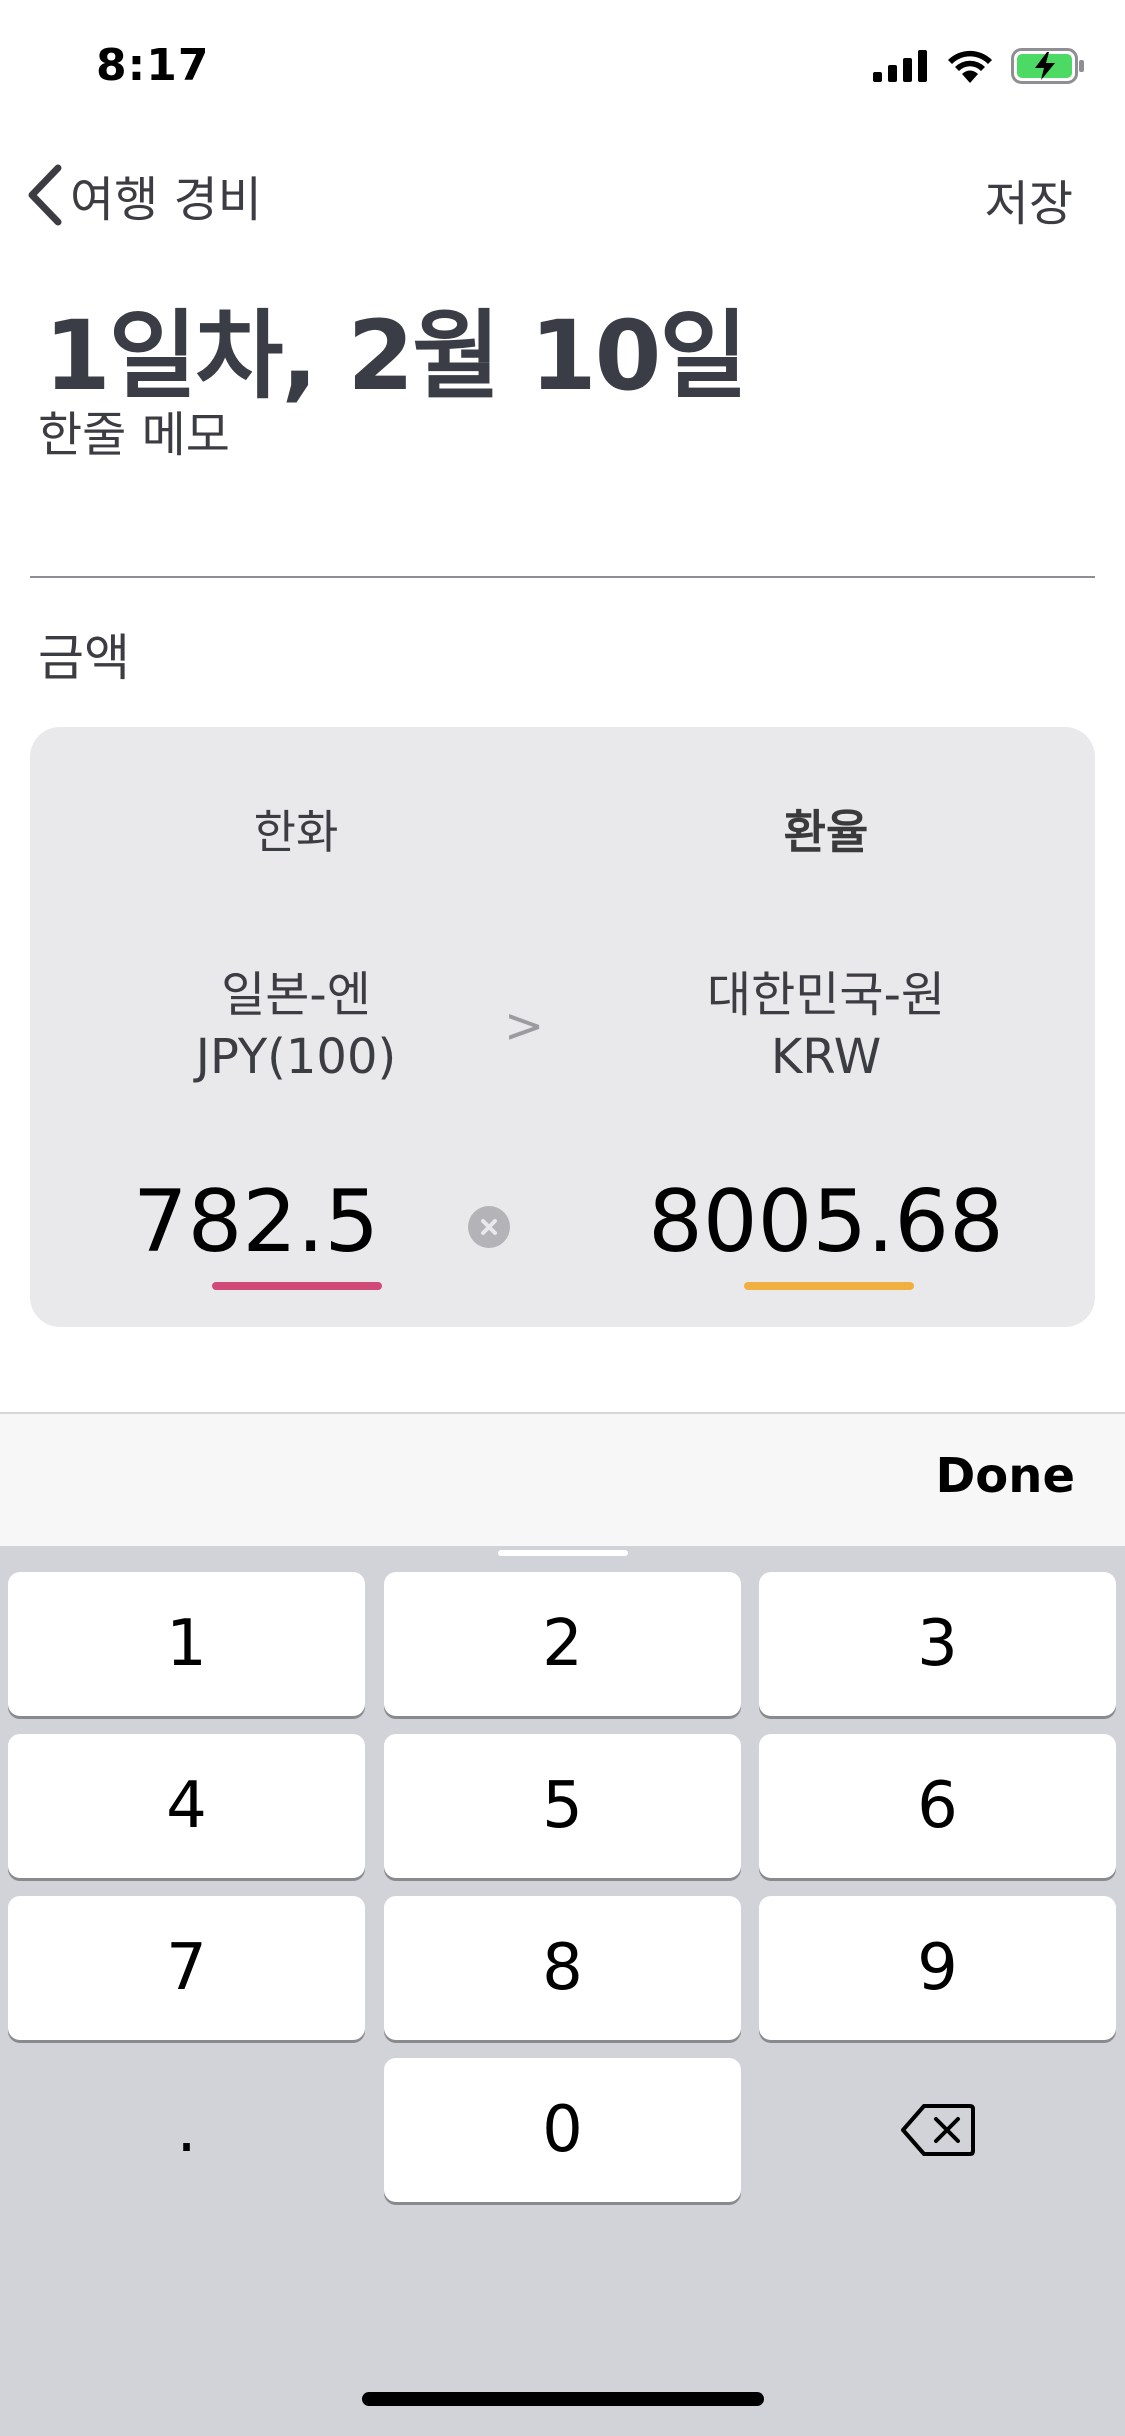 This screenshot has width=1125, height=2436. Describe the element at coordinates (186, 1968) in the screenshot. I see `key-7: 7` at that location.